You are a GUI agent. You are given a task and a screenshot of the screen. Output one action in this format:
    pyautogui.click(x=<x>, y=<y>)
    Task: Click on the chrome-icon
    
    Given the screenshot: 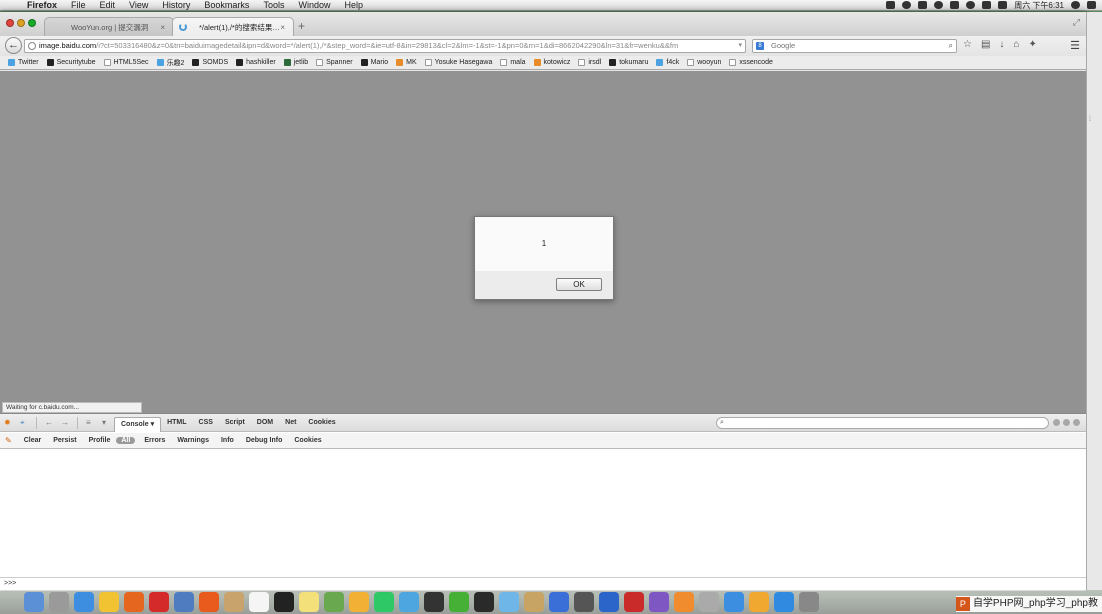 What is the action you would take?
    pyautogui.click(x=109, y=602)
    